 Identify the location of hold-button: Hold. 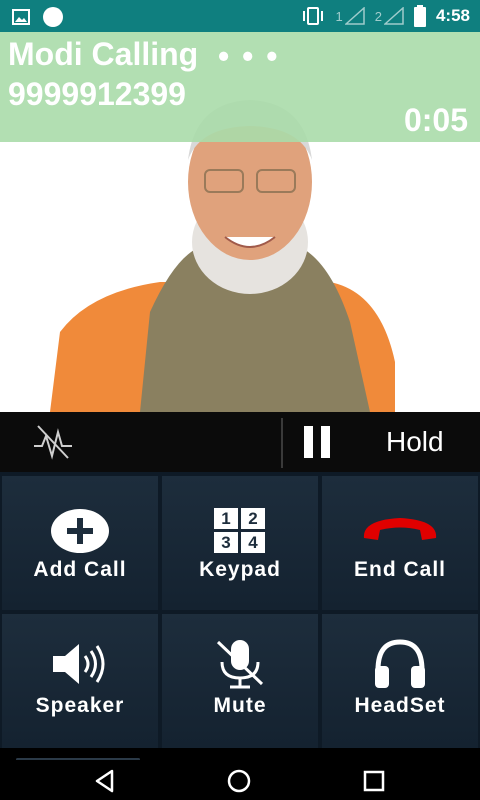
(415, 442).